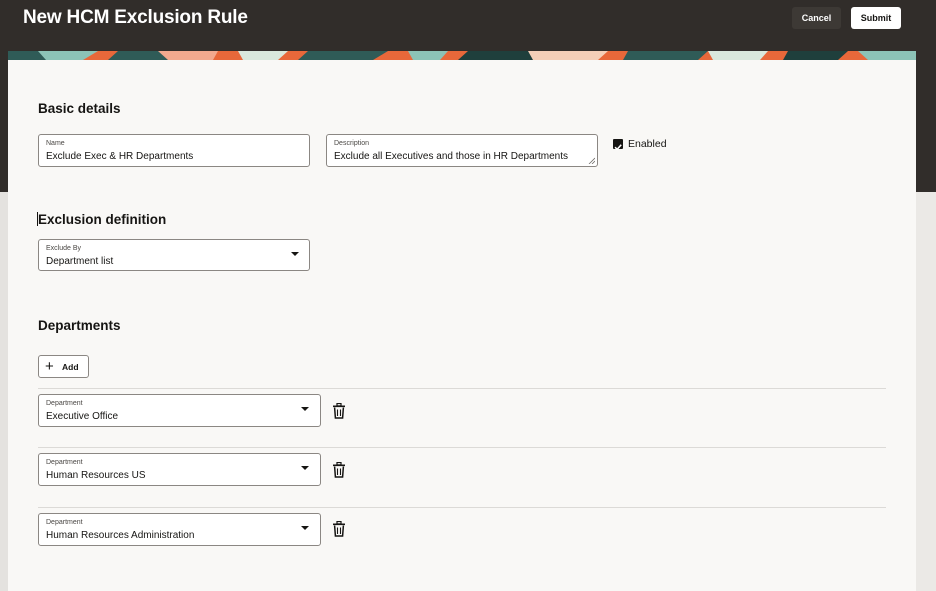  Describe the element at coordinates (79, 108) in the screenshot. I see `basic-details-heading: Basic details` at that location.